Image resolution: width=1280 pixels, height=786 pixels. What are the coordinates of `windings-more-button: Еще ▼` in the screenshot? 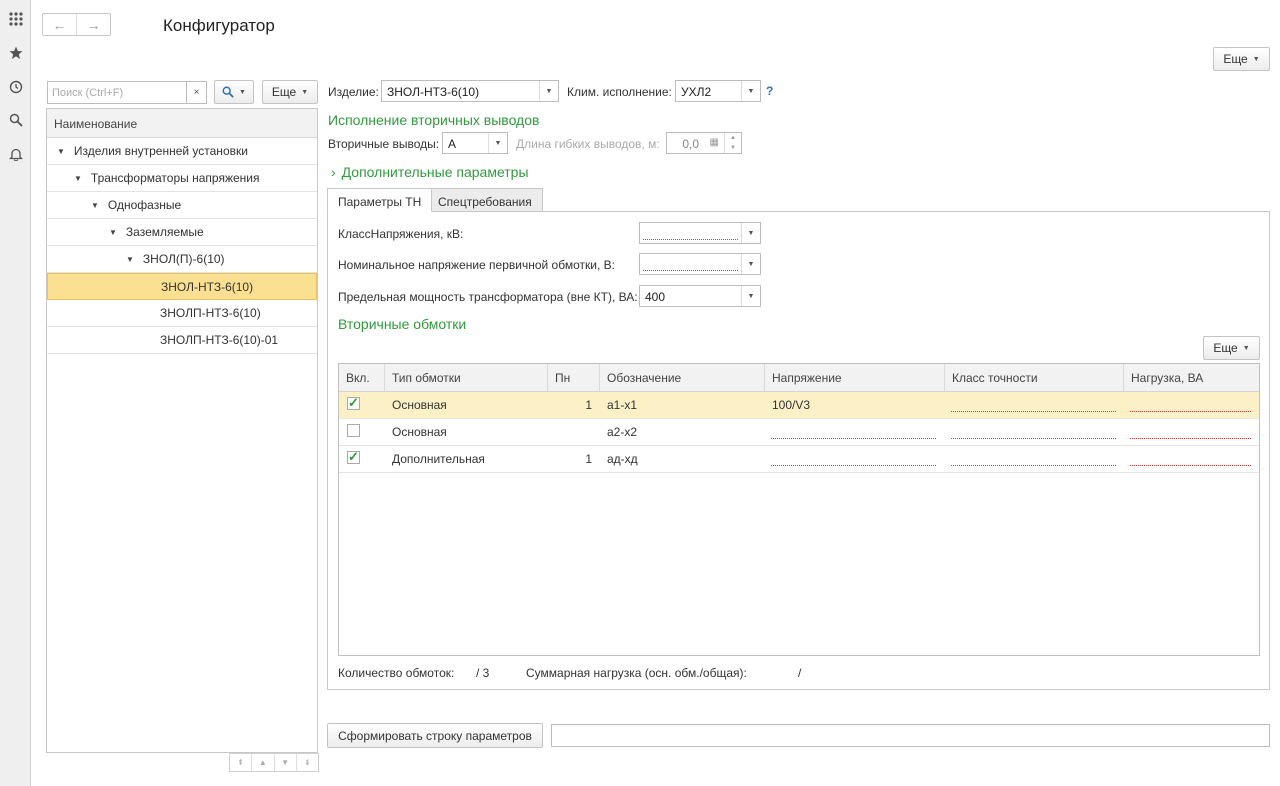 It's located at (1231, 348).